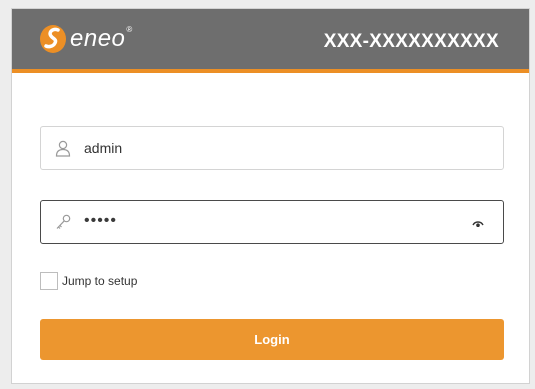 This screenshot has width=535, height=389. What do you see at coordinates (49, 281) in the screenshot?
I see `jump-to-setup-checkbox` at bounding box center [49, 281].